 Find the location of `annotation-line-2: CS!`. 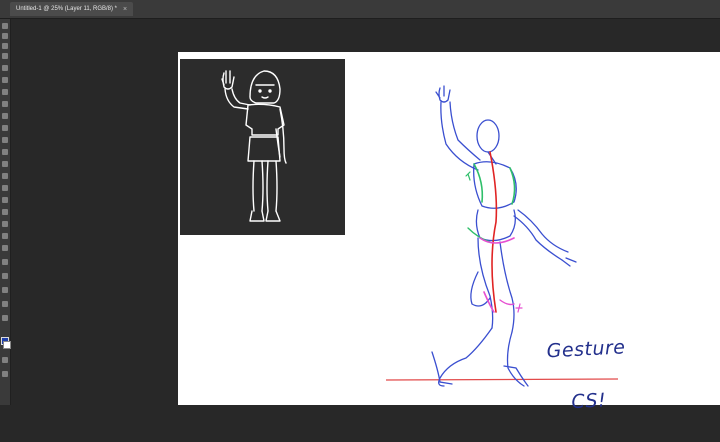

annotation-line-2: CS! is located at coordinates (588, 401).